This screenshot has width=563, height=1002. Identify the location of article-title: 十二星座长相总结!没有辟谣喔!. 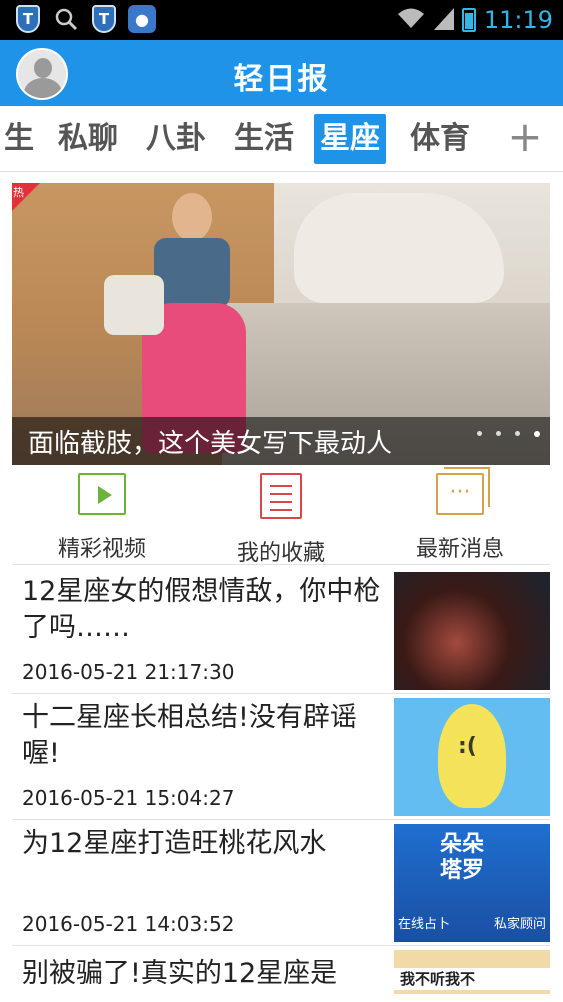
(189, 735).